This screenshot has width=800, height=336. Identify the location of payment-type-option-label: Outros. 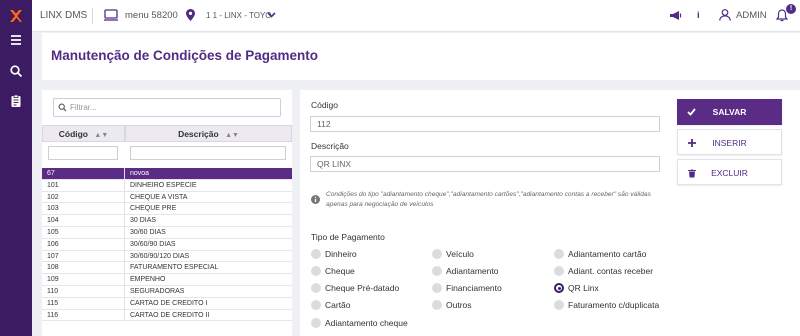
(459, 305).